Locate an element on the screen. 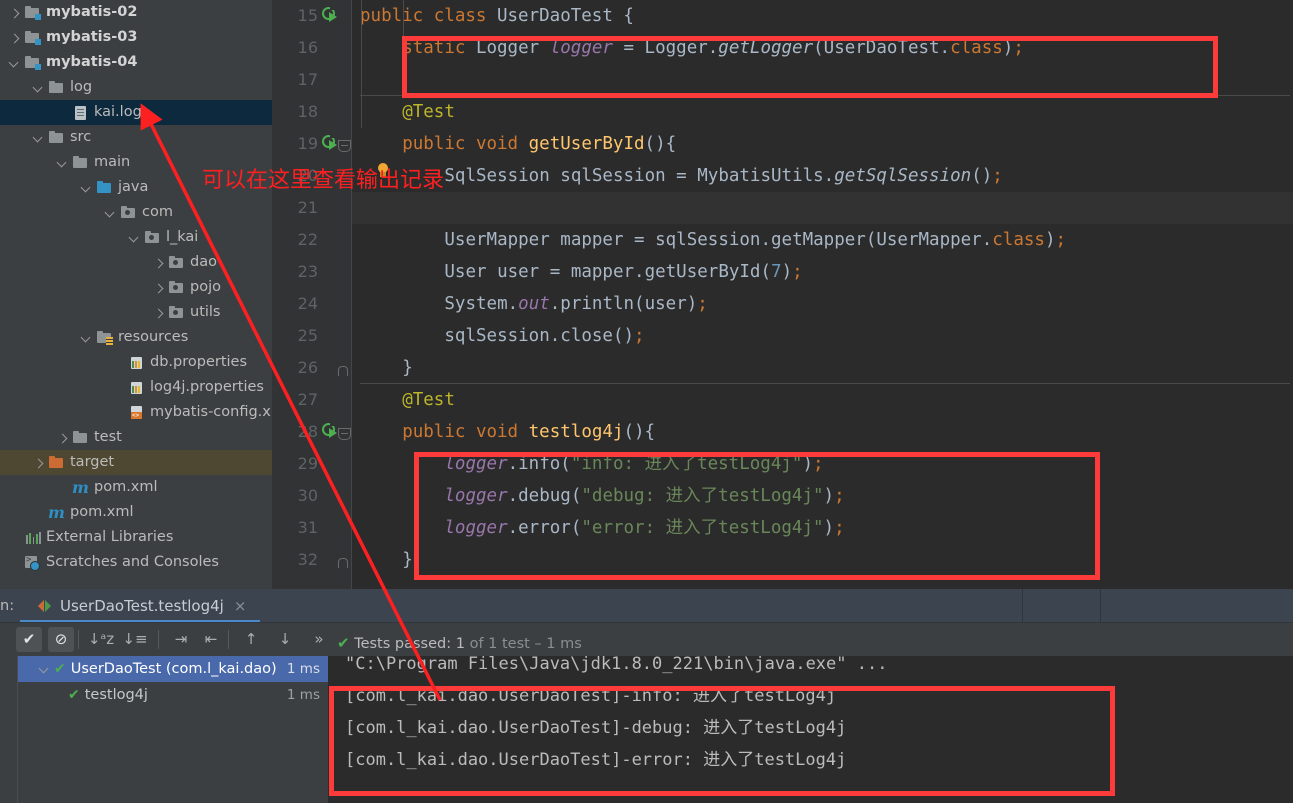  run-tab-bar: n: UserDaoTest.testlog4j × is located at coordinates (646, 606).